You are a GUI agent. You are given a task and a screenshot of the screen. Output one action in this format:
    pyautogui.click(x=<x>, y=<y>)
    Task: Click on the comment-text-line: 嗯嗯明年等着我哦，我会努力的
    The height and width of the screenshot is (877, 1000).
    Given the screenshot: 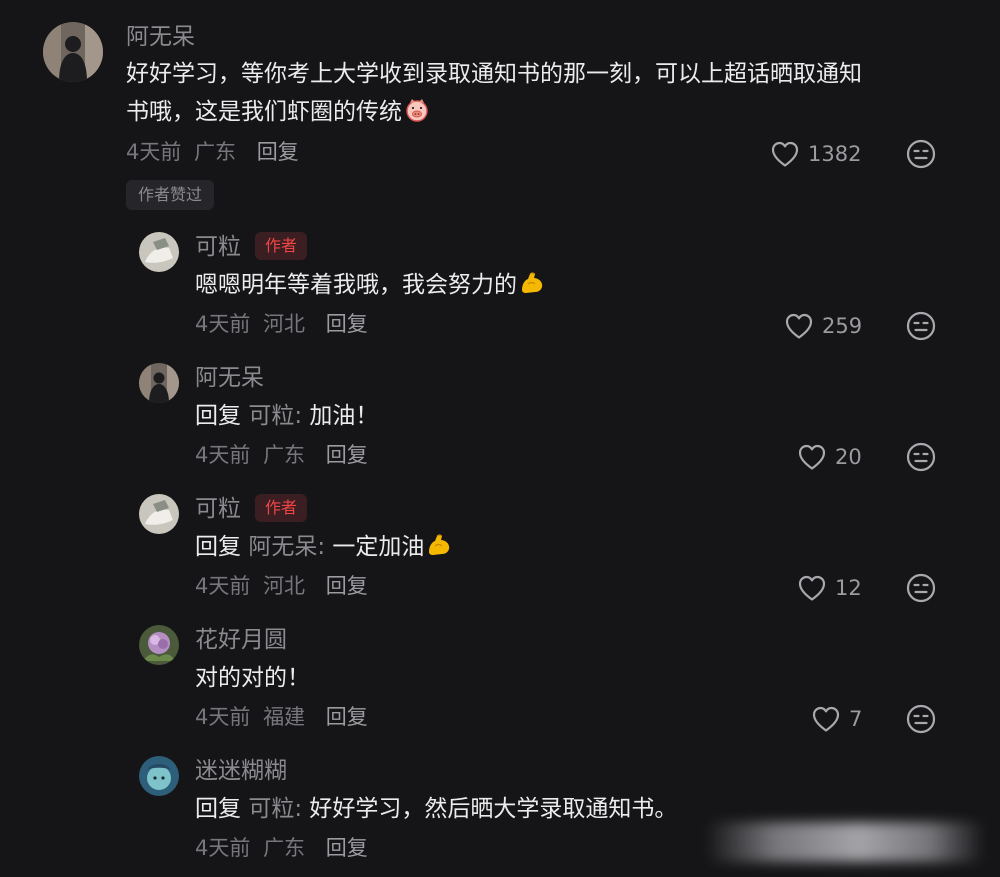 What is the action you would take?
    pyautogui.click(x=356, y=285)
    